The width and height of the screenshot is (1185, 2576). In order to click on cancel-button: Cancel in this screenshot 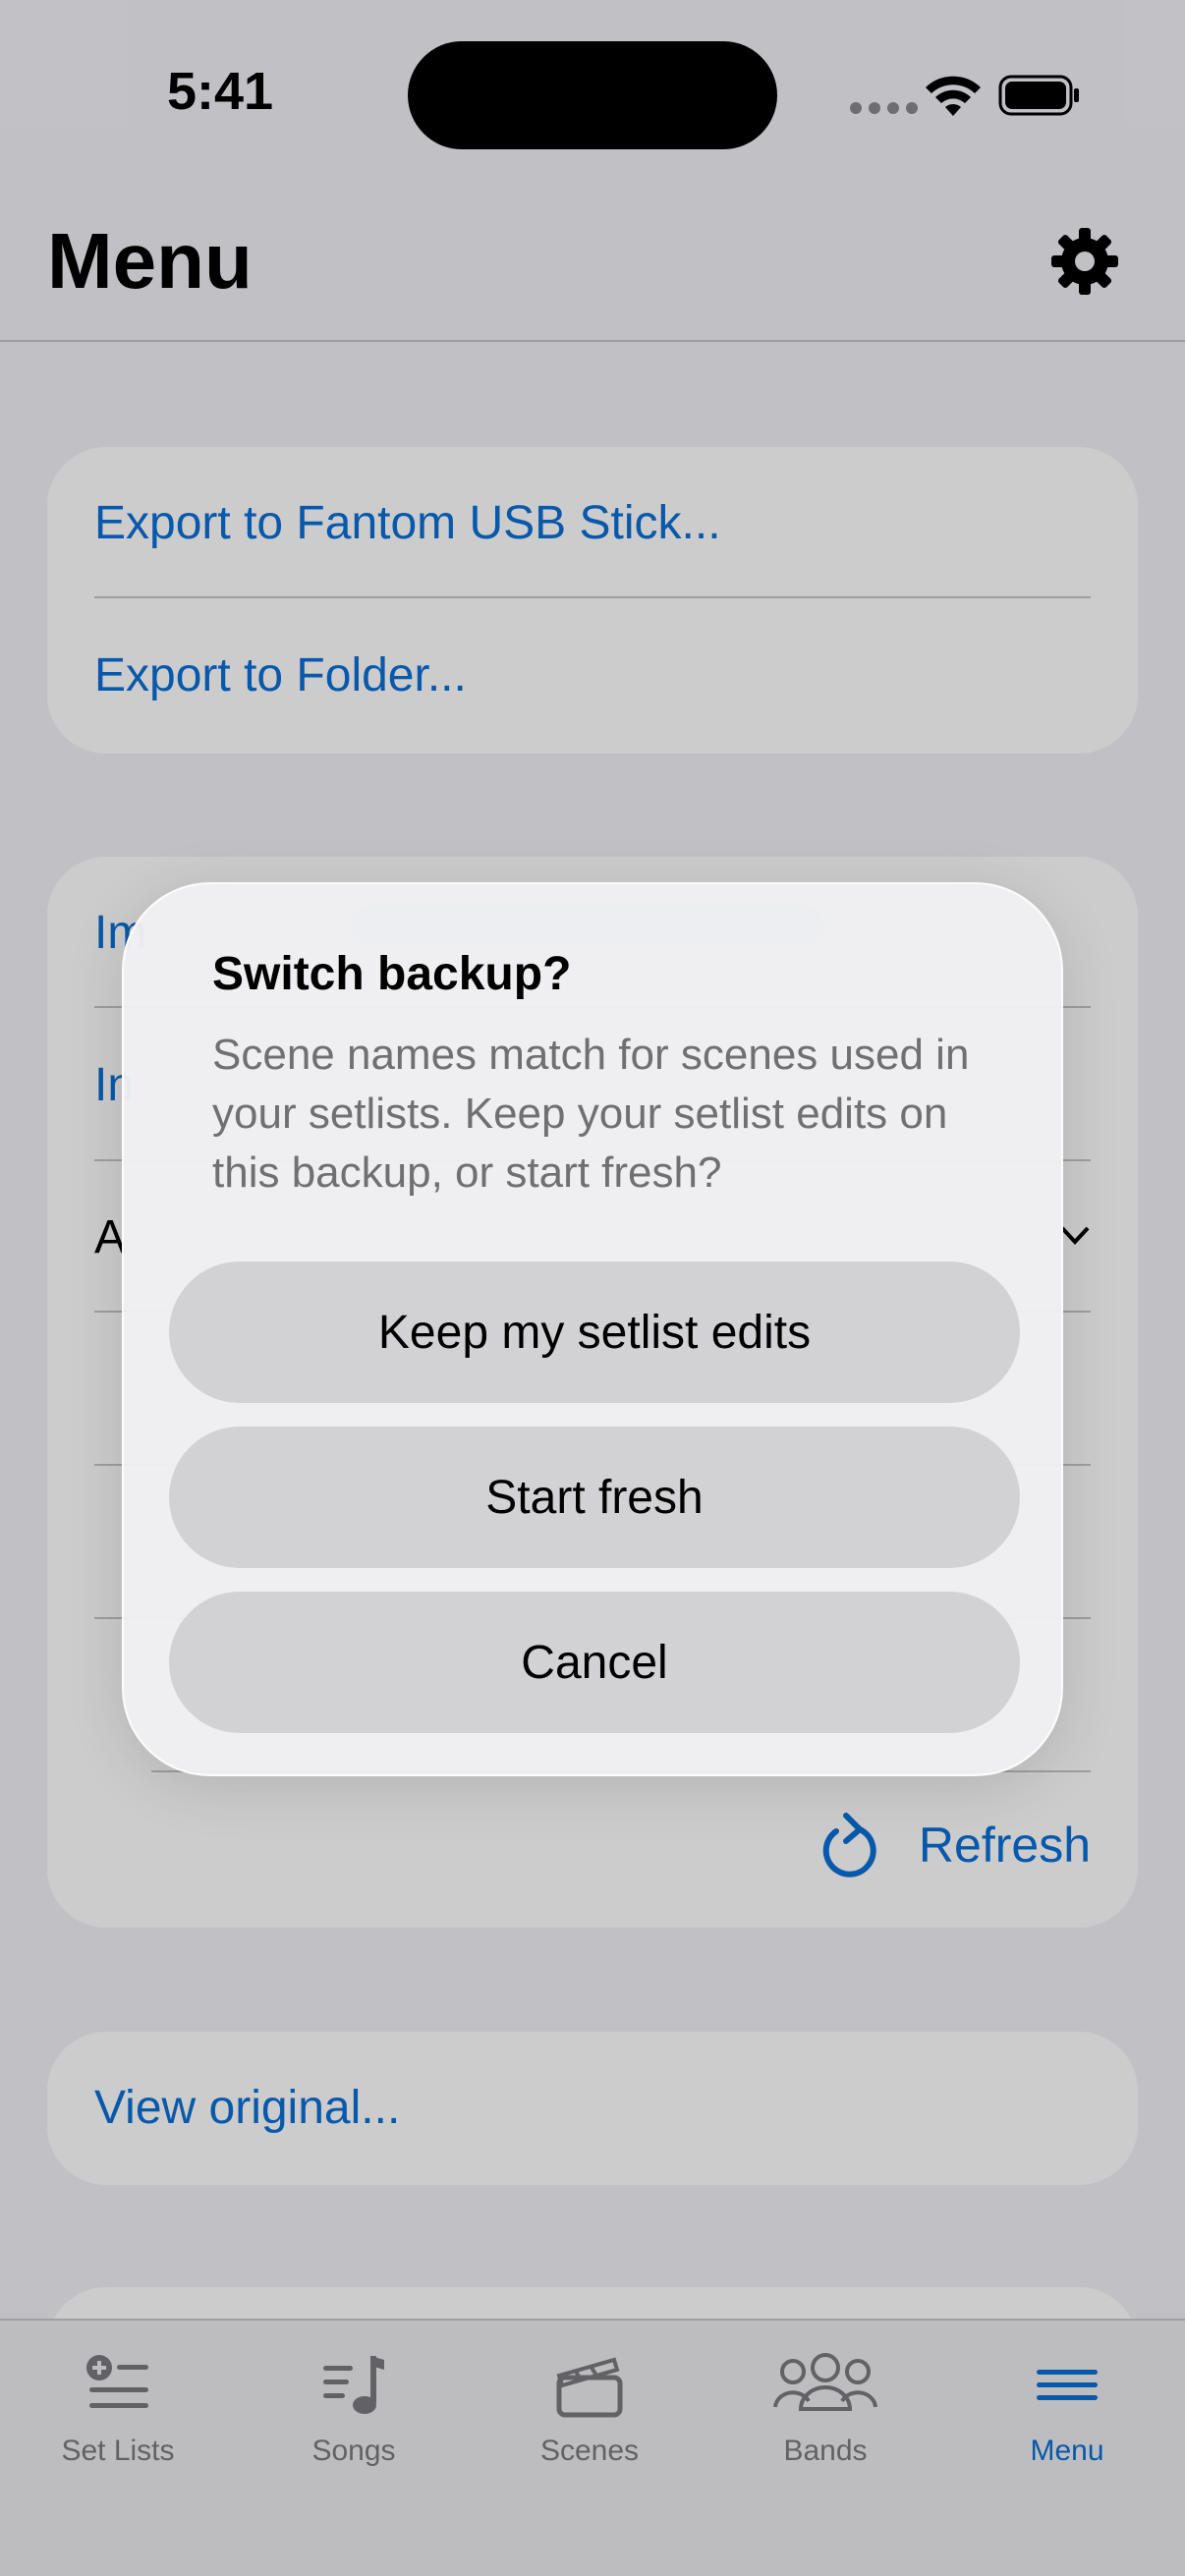, I will do `click(594, 1662)`.